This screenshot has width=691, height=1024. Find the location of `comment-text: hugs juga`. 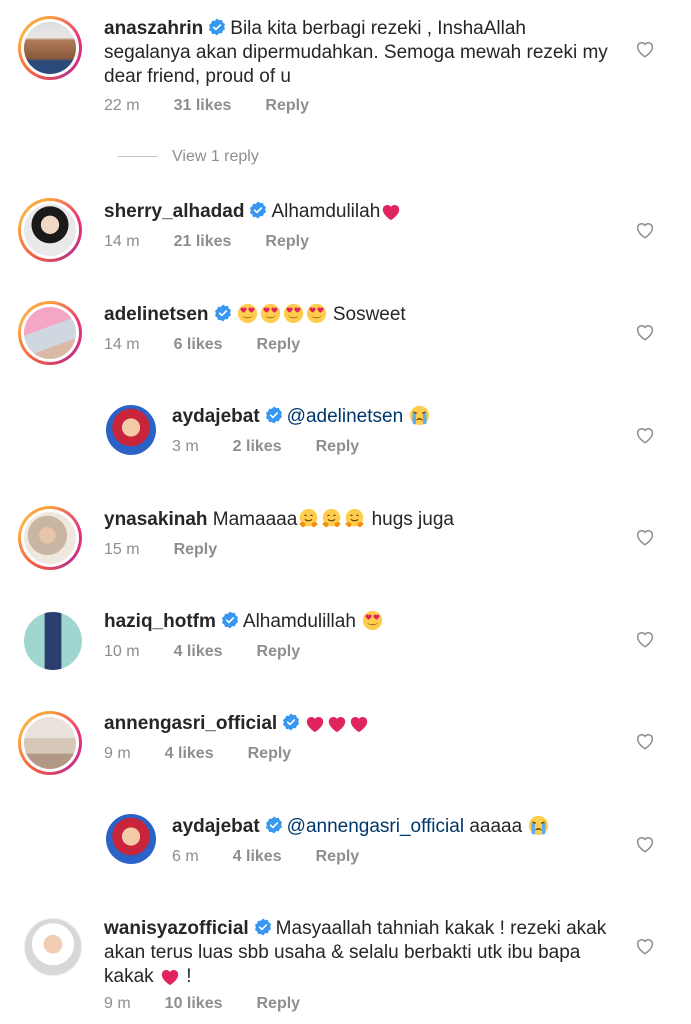

comment-text: hugs juga is located at coordinates (412, 519).